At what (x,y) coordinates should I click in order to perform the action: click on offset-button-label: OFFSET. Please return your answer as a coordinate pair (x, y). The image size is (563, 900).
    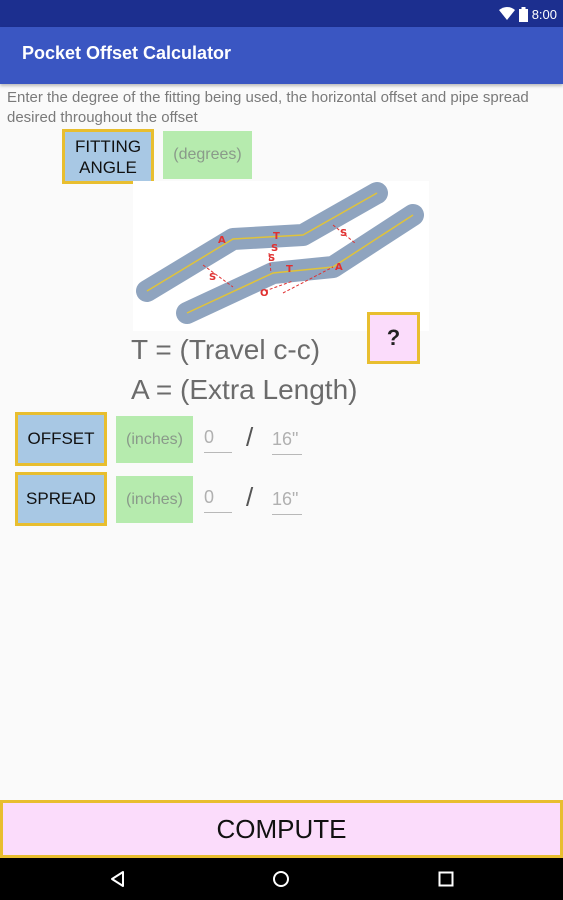
    Looking at the image, I should click on (61, 438).